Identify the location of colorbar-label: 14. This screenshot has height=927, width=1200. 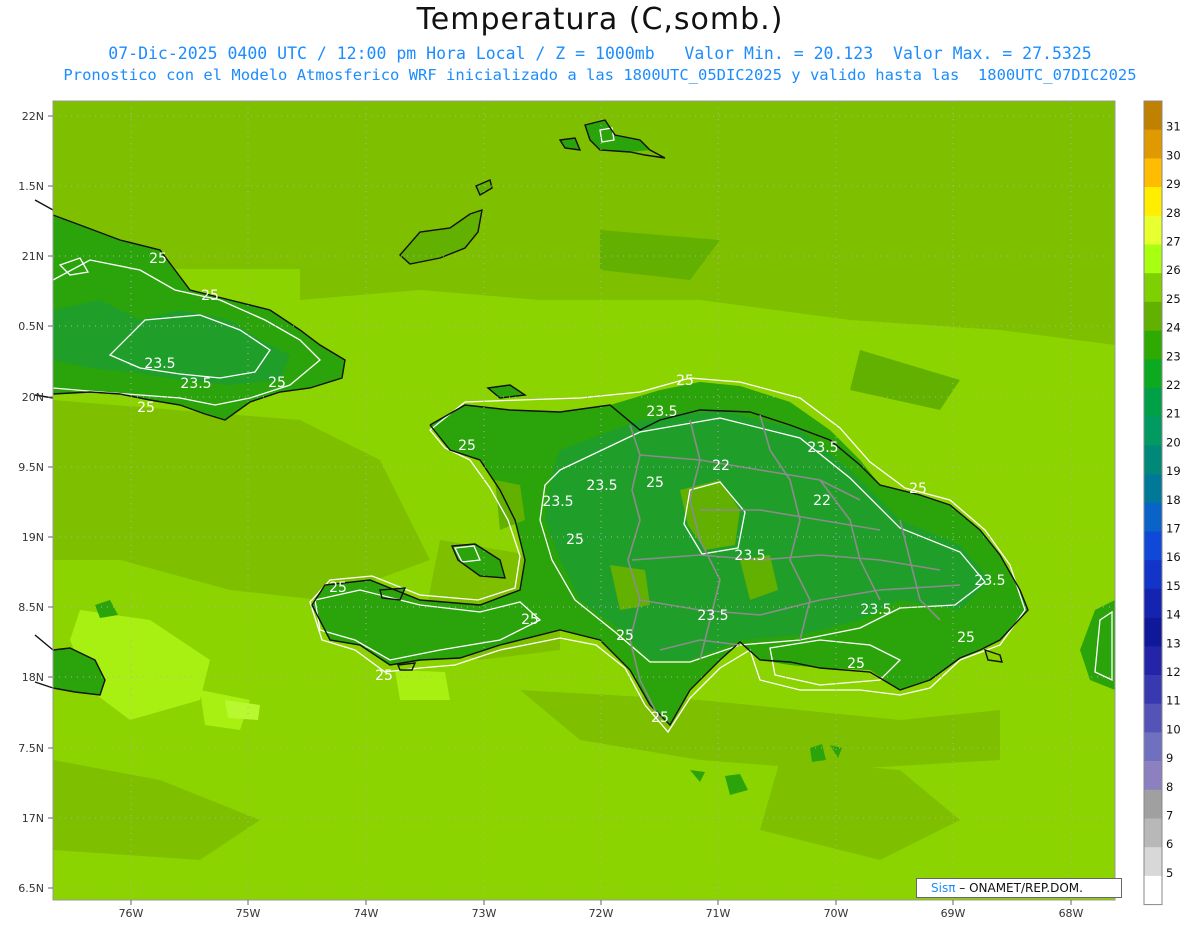
(1173, 615).